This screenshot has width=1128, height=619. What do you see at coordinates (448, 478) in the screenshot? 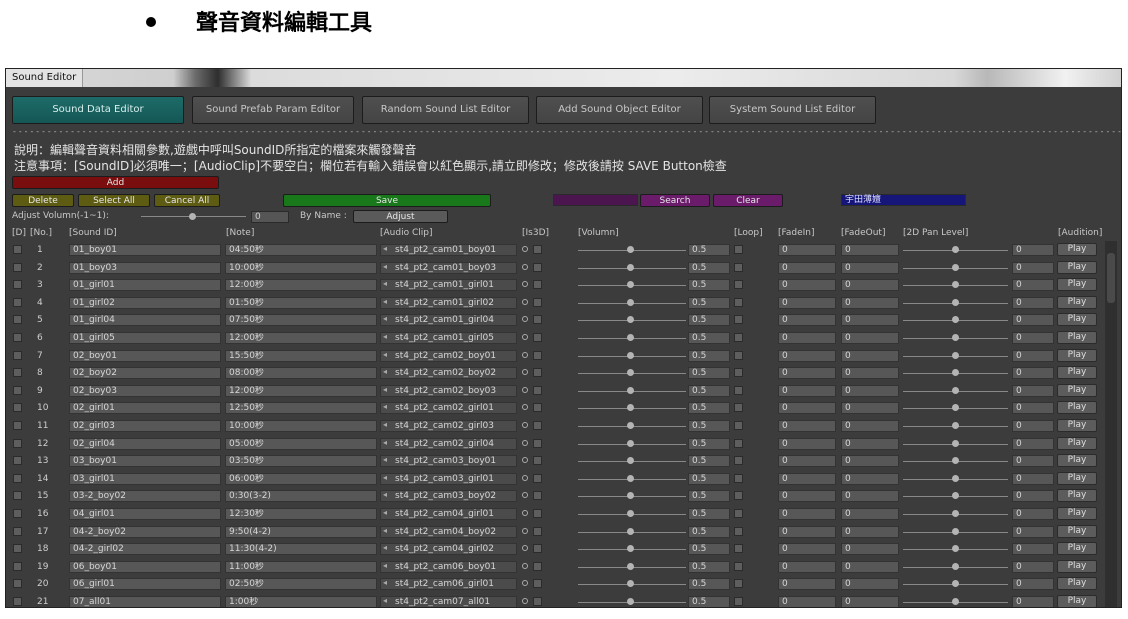
I see `audio-clip-field: st4_pt2_cam03_girl01` at bounding box center [448, 478].